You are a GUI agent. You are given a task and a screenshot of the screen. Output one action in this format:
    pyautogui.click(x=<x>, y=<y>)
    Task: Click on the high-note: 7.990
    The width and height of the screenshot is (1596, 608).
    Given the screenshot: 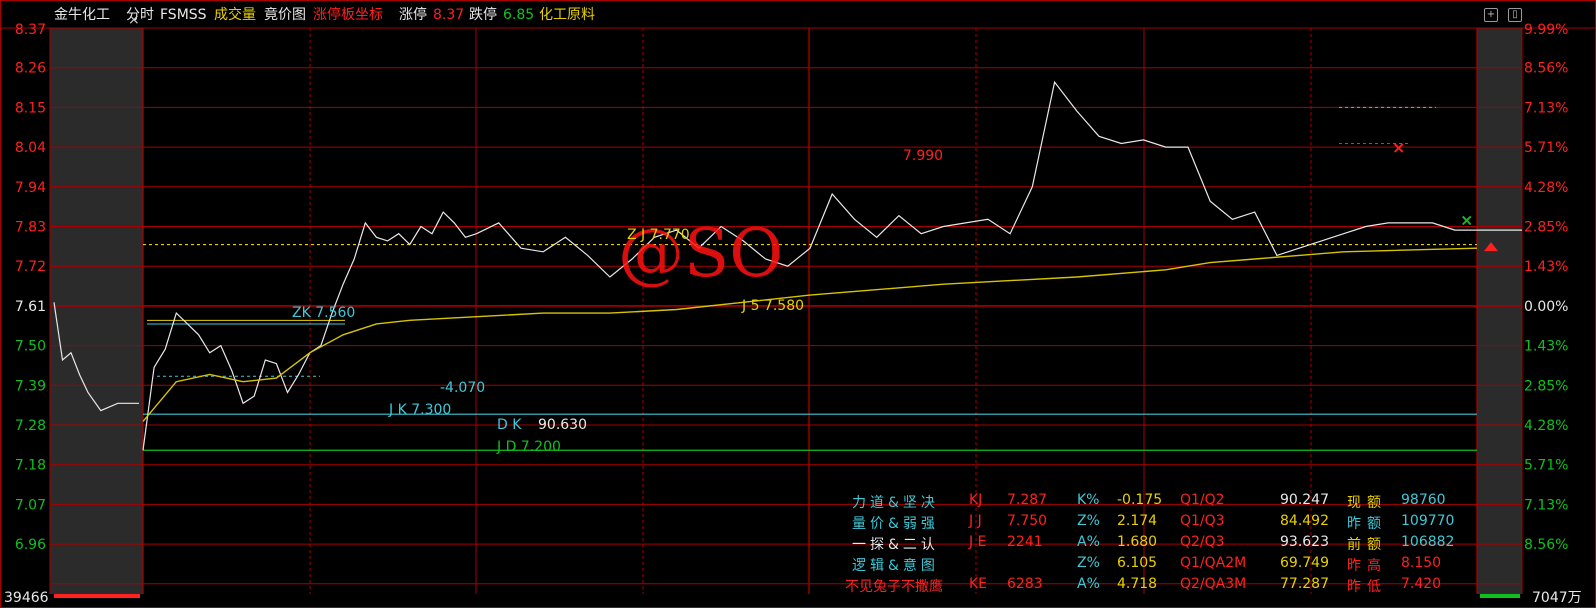 What is the action you would take?
    pyautogui.click(x=923, y=156)
    